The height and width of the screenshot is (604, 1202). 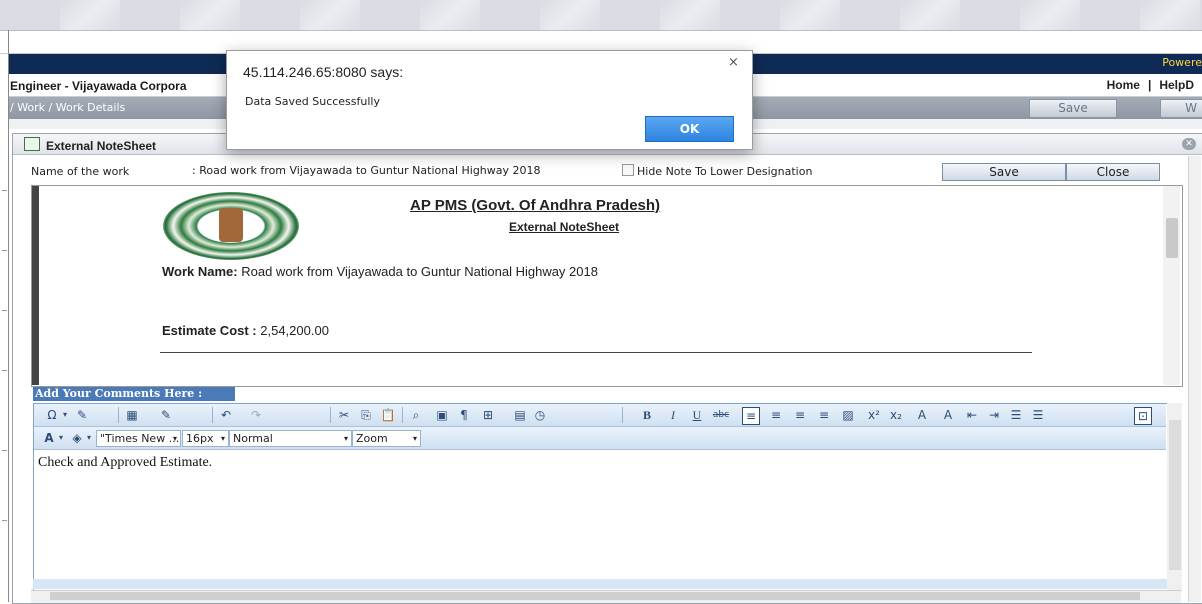 I want to click on close-icon: ✕, so click(x=1189, y=144).